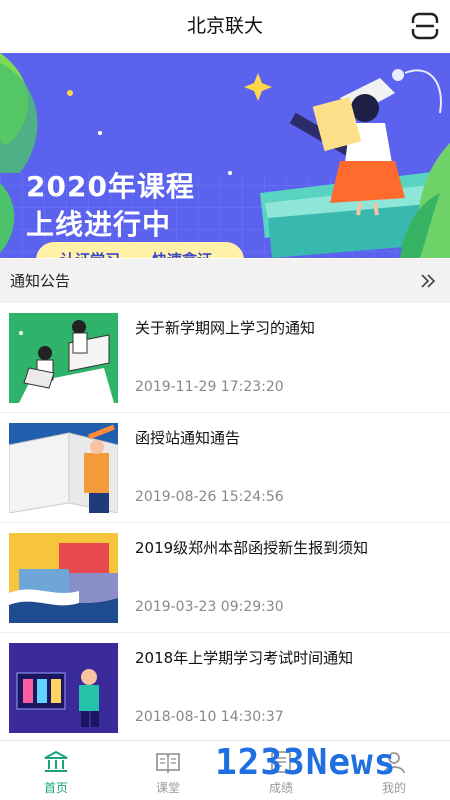 This screenshot has width=450, height=800. I want to click on notice-heading: 通知公告, so click(40, 281).